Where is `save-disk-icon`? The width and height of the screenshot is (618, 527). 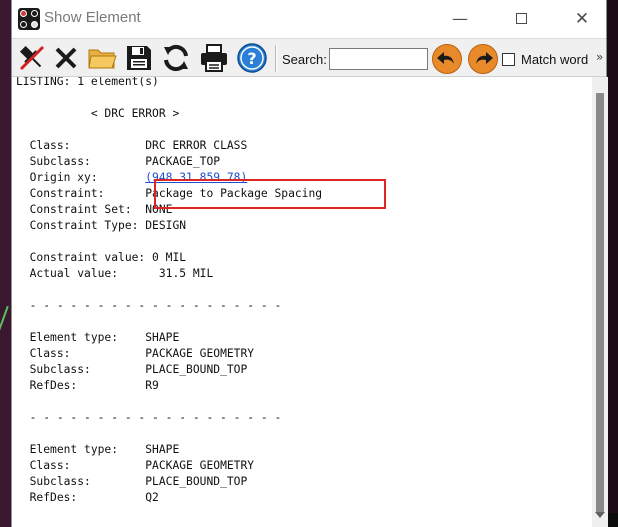 save-disk-icon is located at coordinates (139, 58).